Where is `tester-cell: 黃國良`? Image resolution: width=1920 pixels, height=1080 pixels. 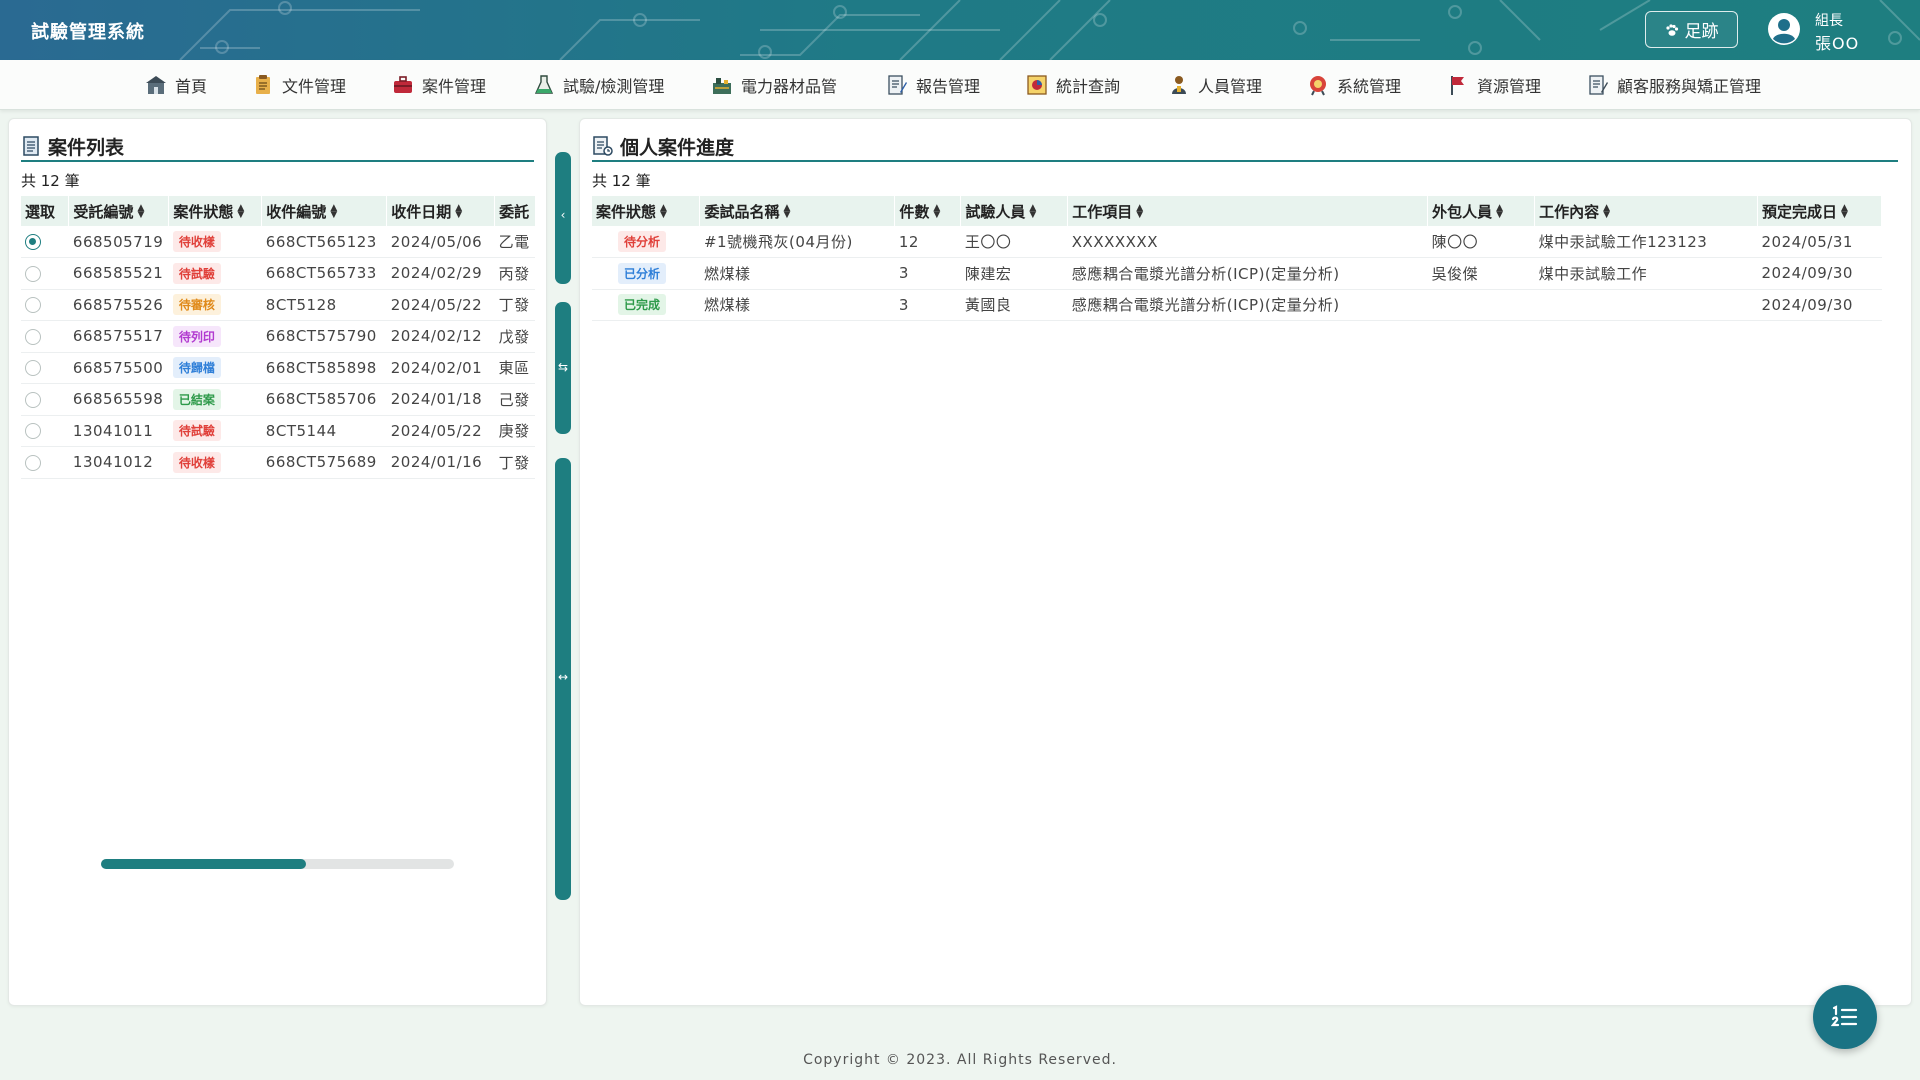
tester-cell: 黃國良 is located at coordinates (1014, 305).